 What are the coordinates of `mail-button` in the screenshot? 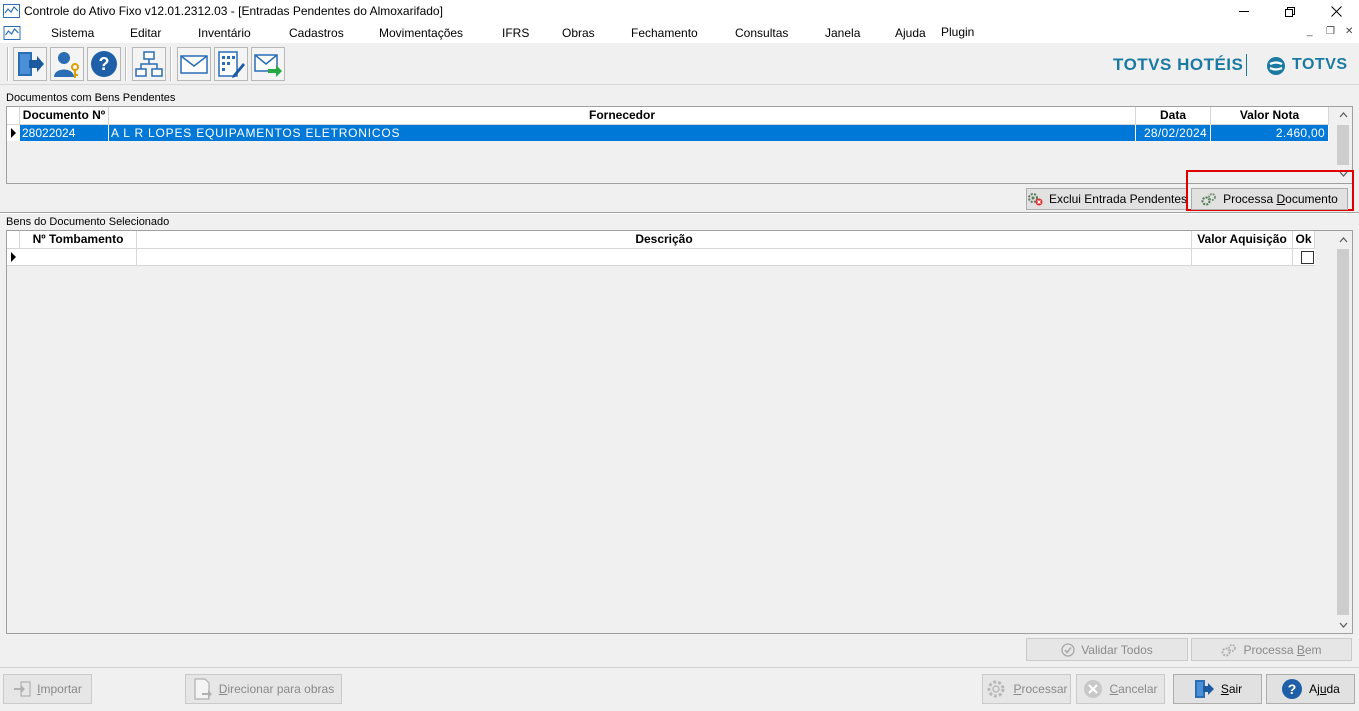 It's located at (194, 64).